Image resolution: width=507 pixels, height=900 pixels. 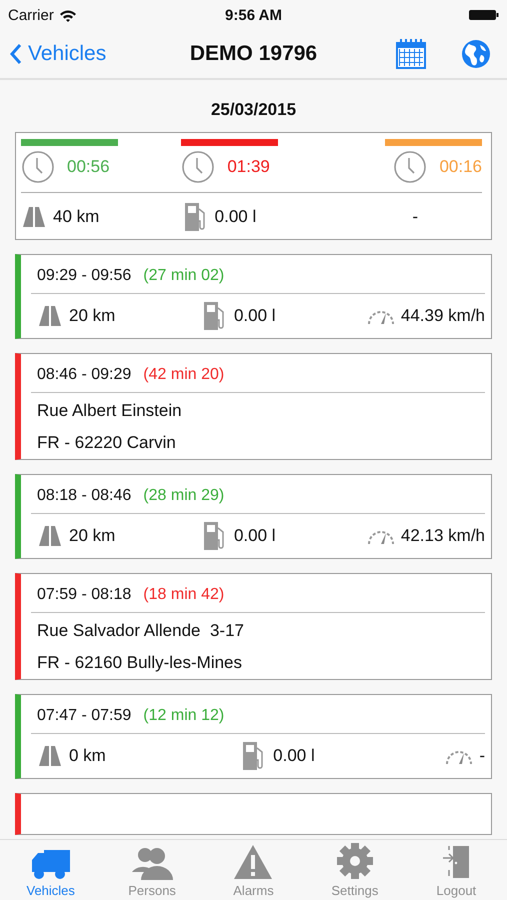 I want to click on globe-icon, so click(x=476, y=54).